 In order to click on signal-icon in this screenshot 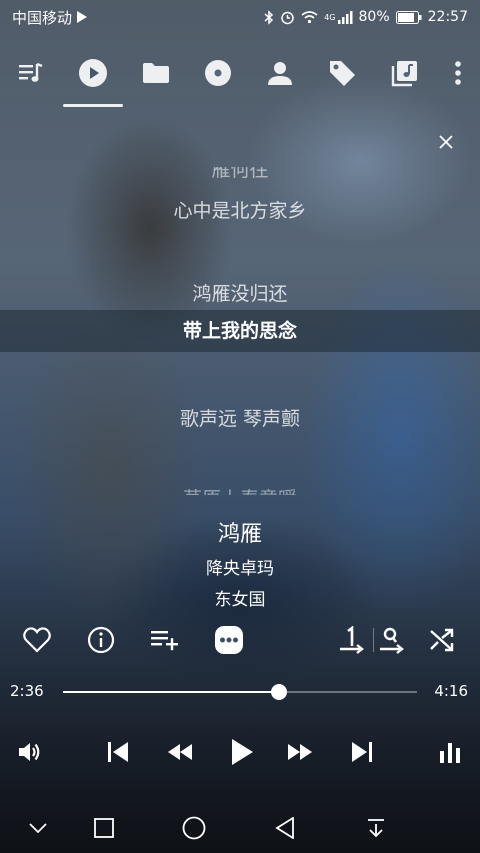, I will do `click(345, 17)`.